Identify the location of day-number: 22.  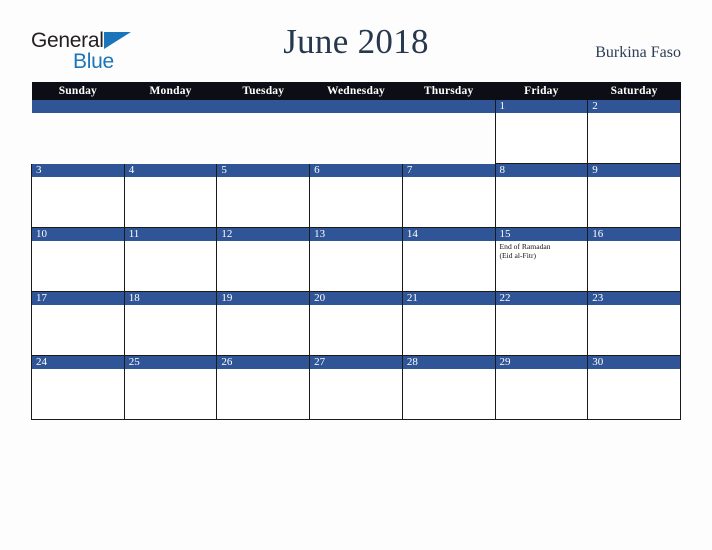
(541, 298).